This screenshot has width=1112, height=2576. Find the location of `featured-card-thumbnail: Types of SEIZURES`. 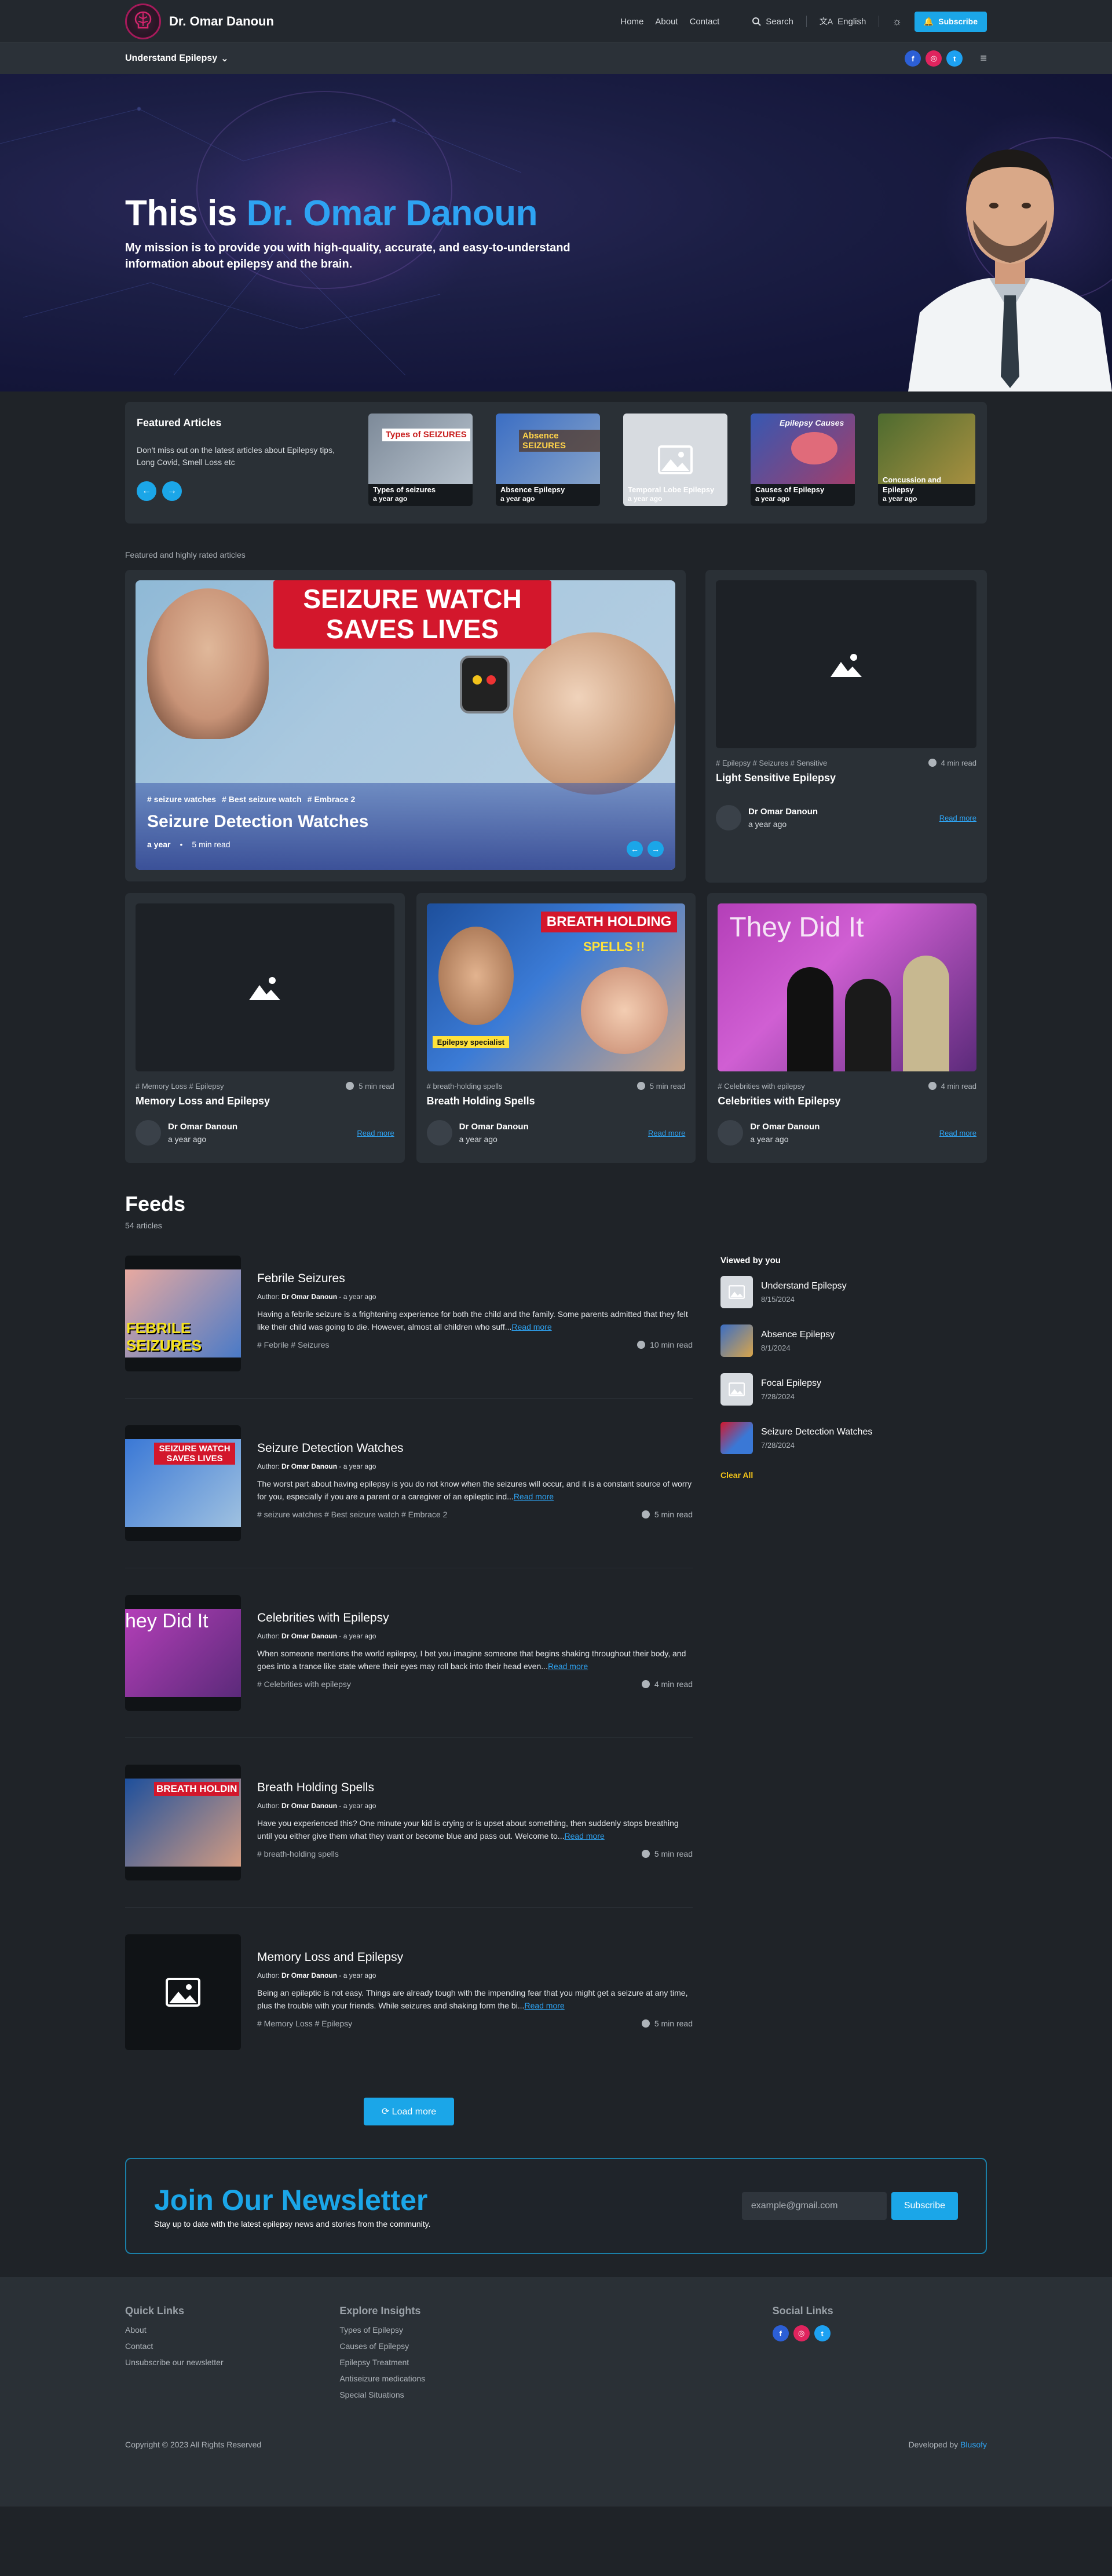

featured-card-thumbnail: Types of SEIZURES is located at coordinates (420, 449).